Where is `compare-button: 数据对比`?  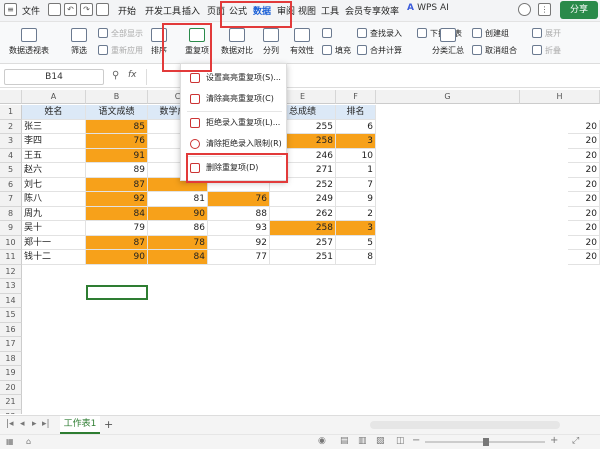 compare-button: 数据对比 is located at coordinates (237, 42).